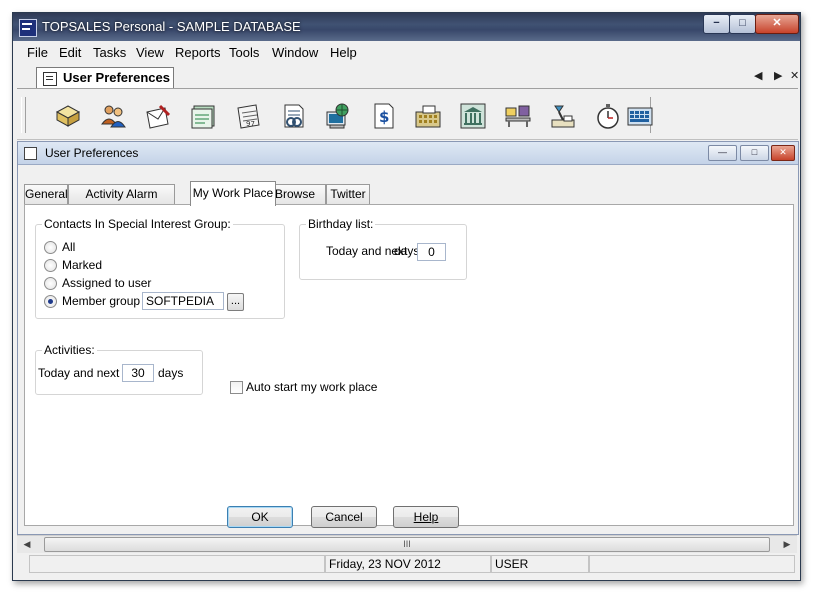  What do you see at coordinates (37, 52) in the screenshot?
I see `menu-file: File` at bounding box center [37, 52].